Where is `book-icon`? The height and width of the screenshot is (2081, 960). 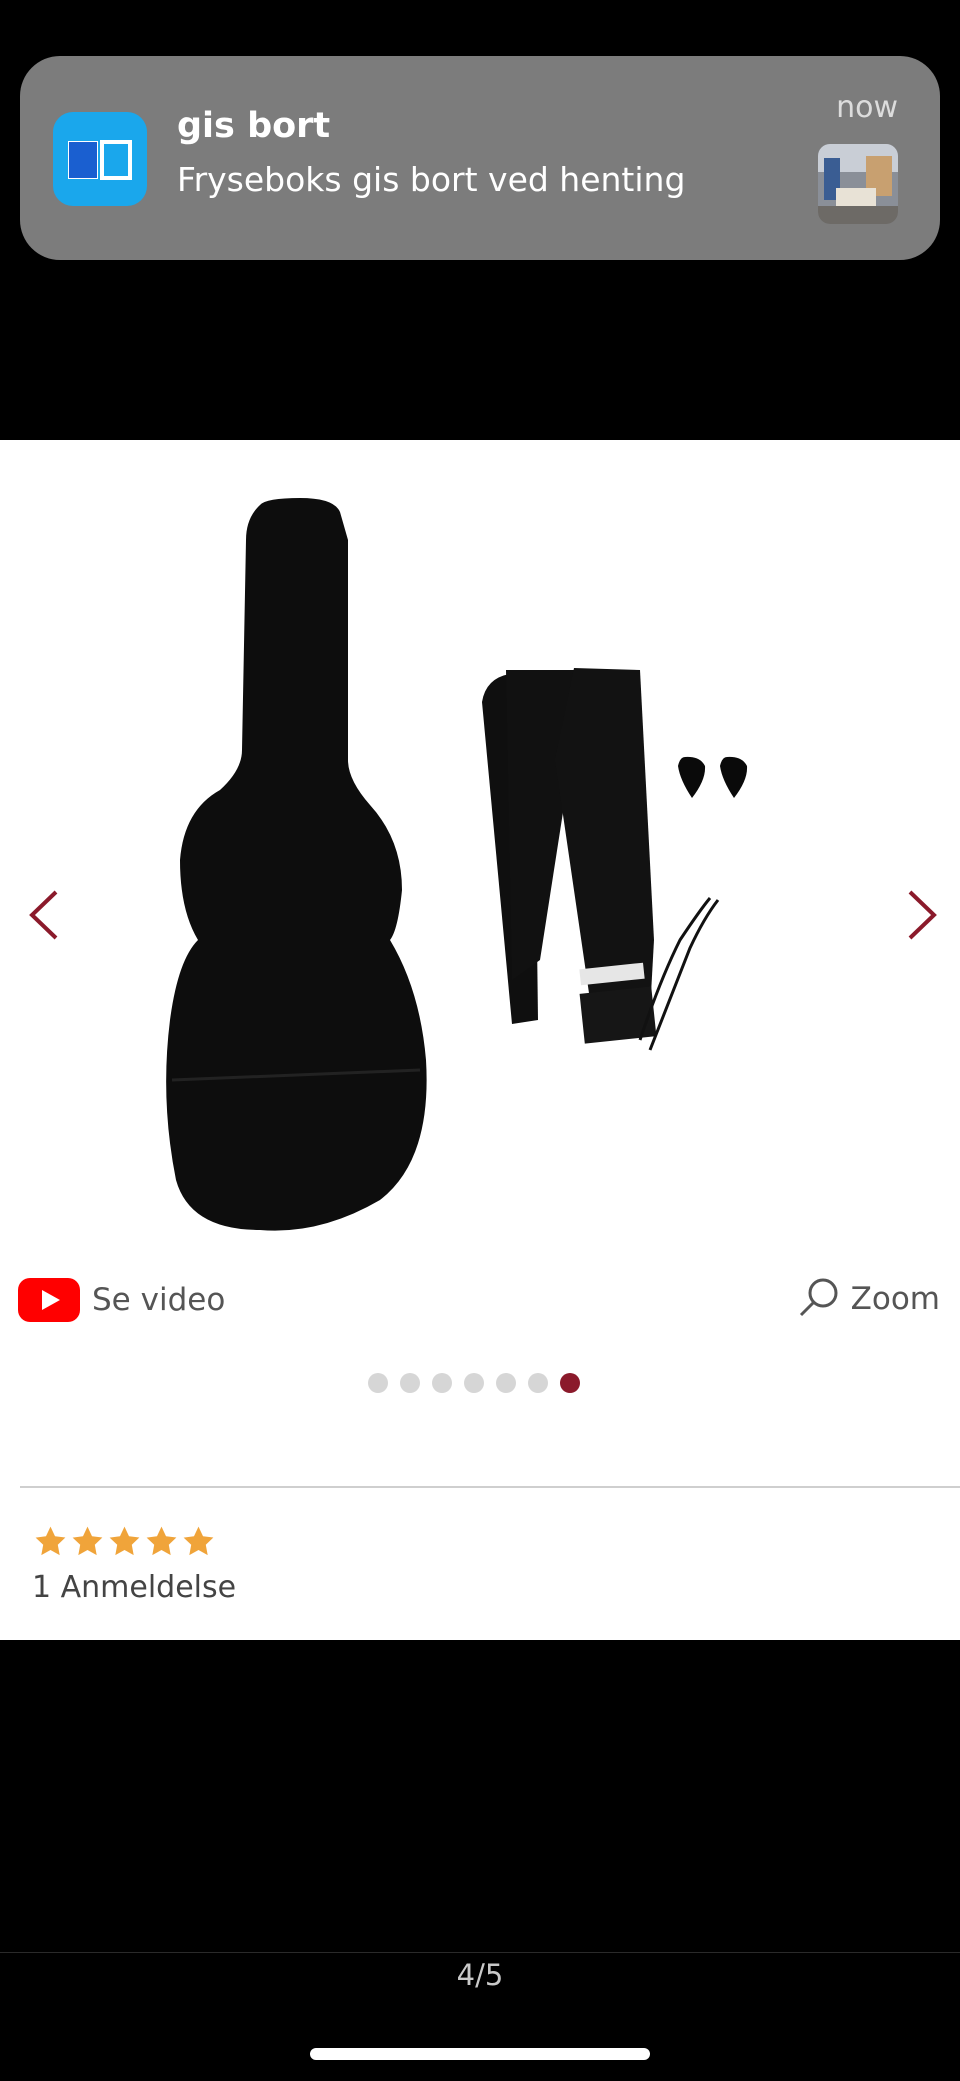 book-icon is located at coordinates (100, 159).